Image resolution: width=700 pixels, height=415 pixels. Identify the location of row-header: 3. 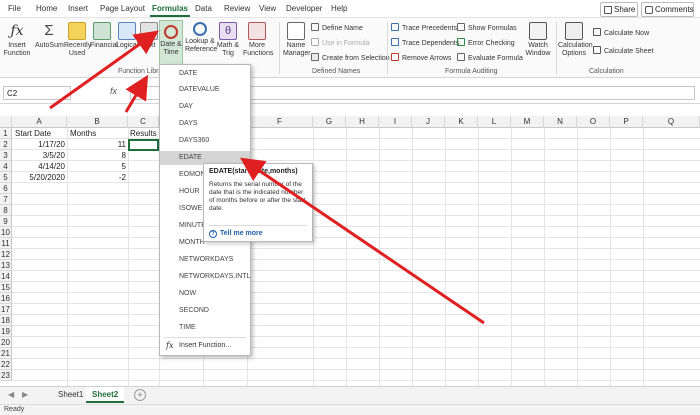
(6, 155).